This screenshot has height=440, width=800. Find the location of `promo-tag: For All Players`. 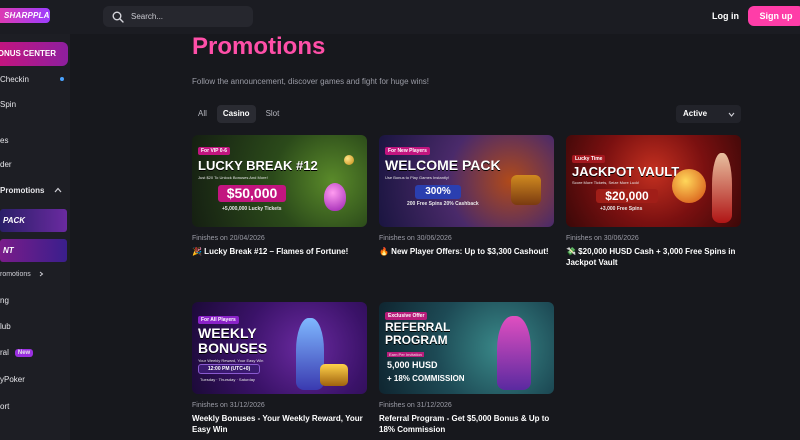

promo-tag: For All Players is located at coordinates (218, 320).